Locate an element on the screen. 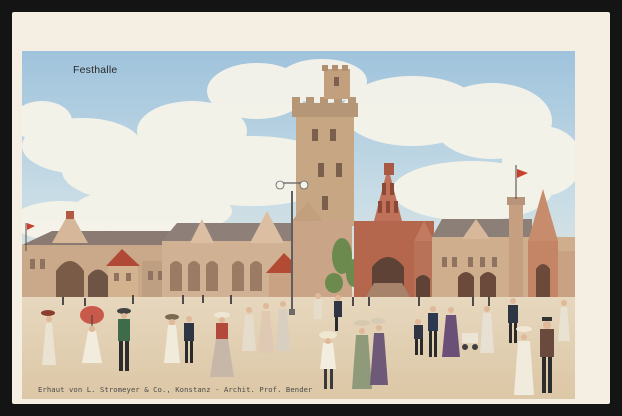  postcard-title: Festhalle is located at coordinates (95, 70).